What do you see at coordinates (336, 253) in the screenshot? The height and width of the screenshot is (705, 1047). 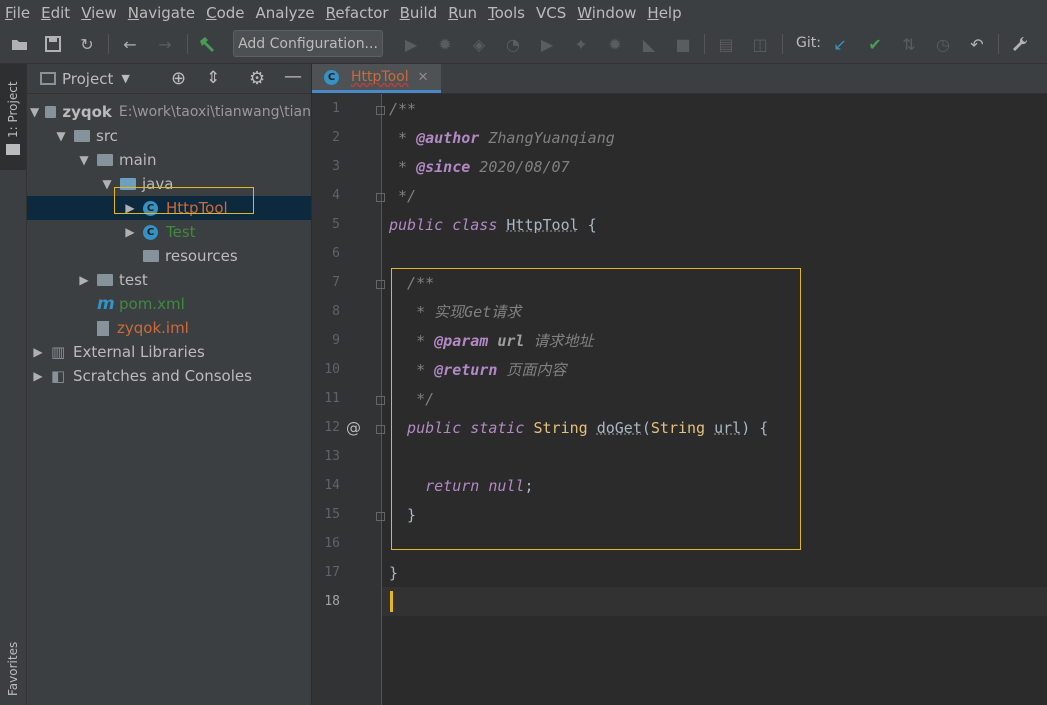 I see `line-number: 6` at bounding box center [336, 253].